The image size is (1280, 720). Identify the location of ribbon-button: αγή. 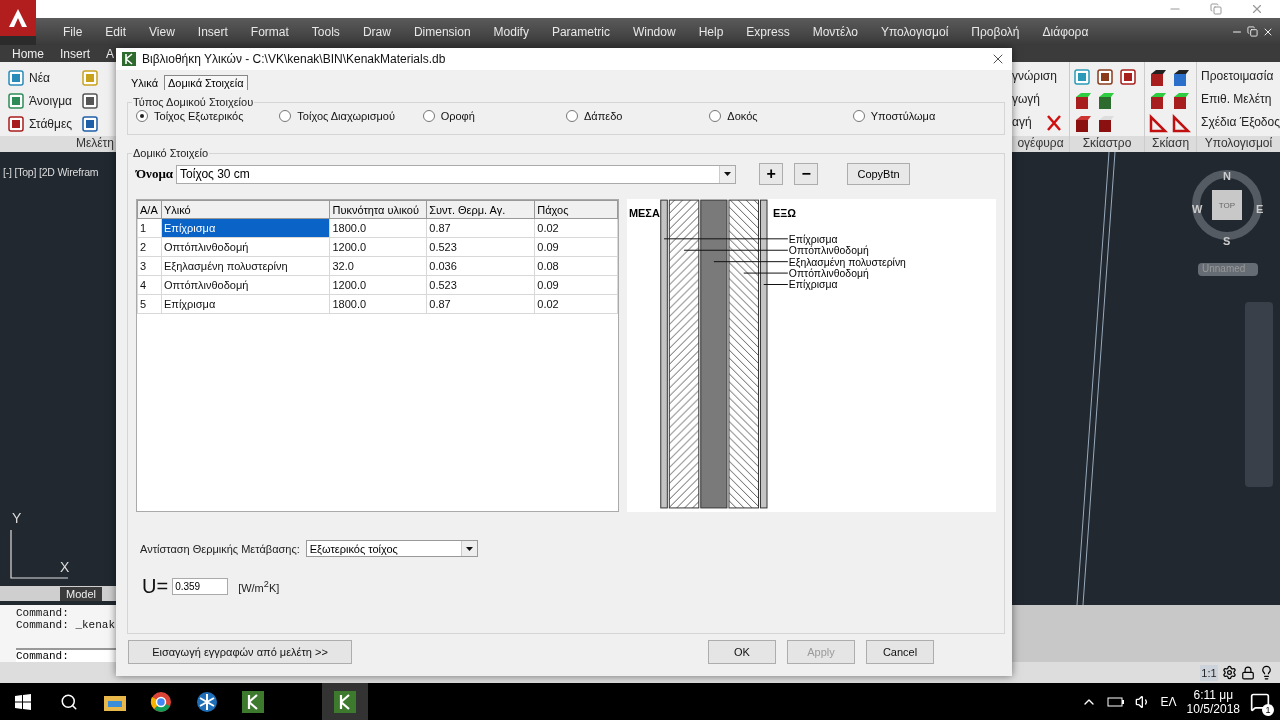
(1022, 122).